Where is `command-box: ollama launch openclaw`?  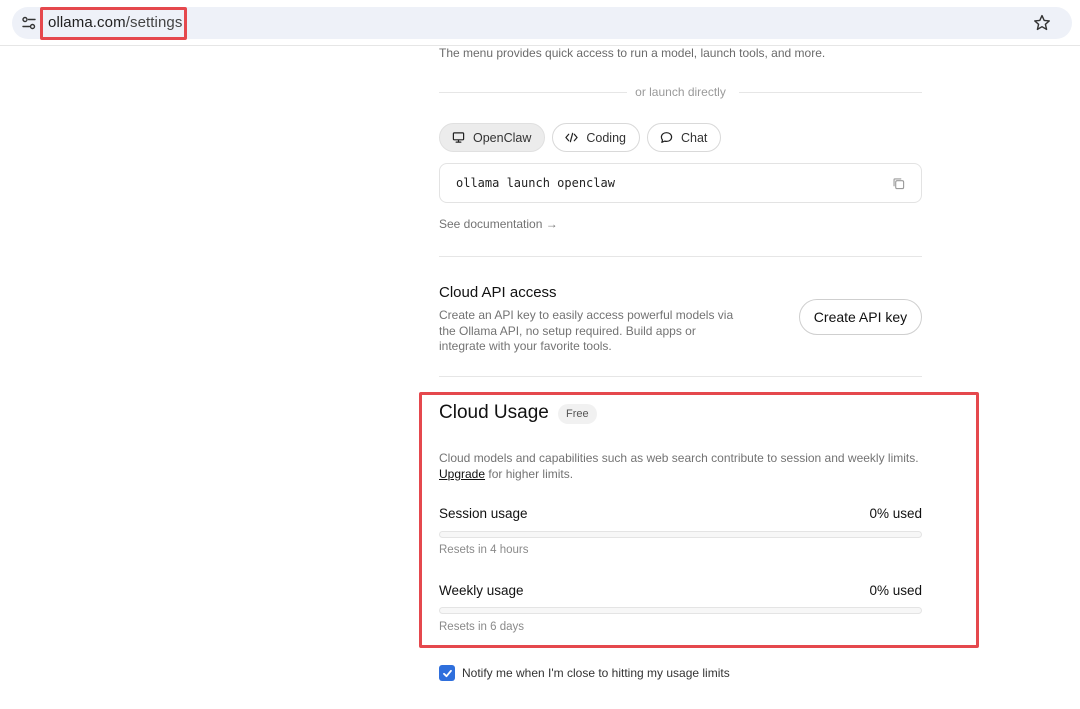 command-box: ollama launch openclaw is located at coordinates (680, 183).